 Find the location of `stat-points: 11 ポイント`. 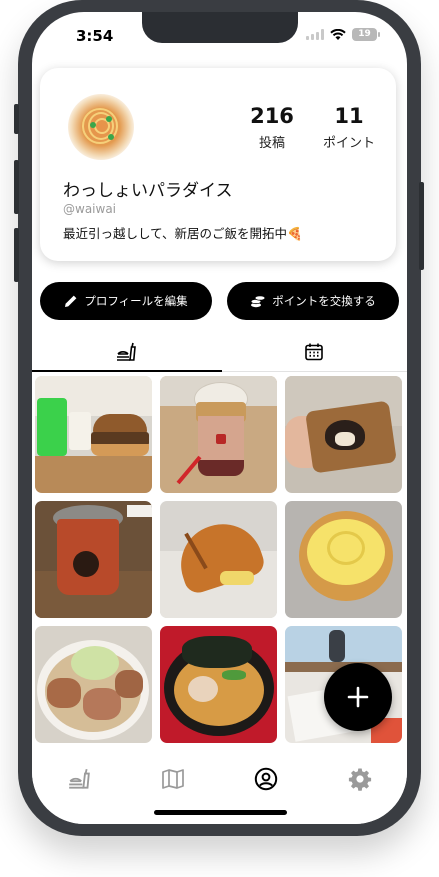

stat-points: 11 ポイント is located at coordinates (349, 127).